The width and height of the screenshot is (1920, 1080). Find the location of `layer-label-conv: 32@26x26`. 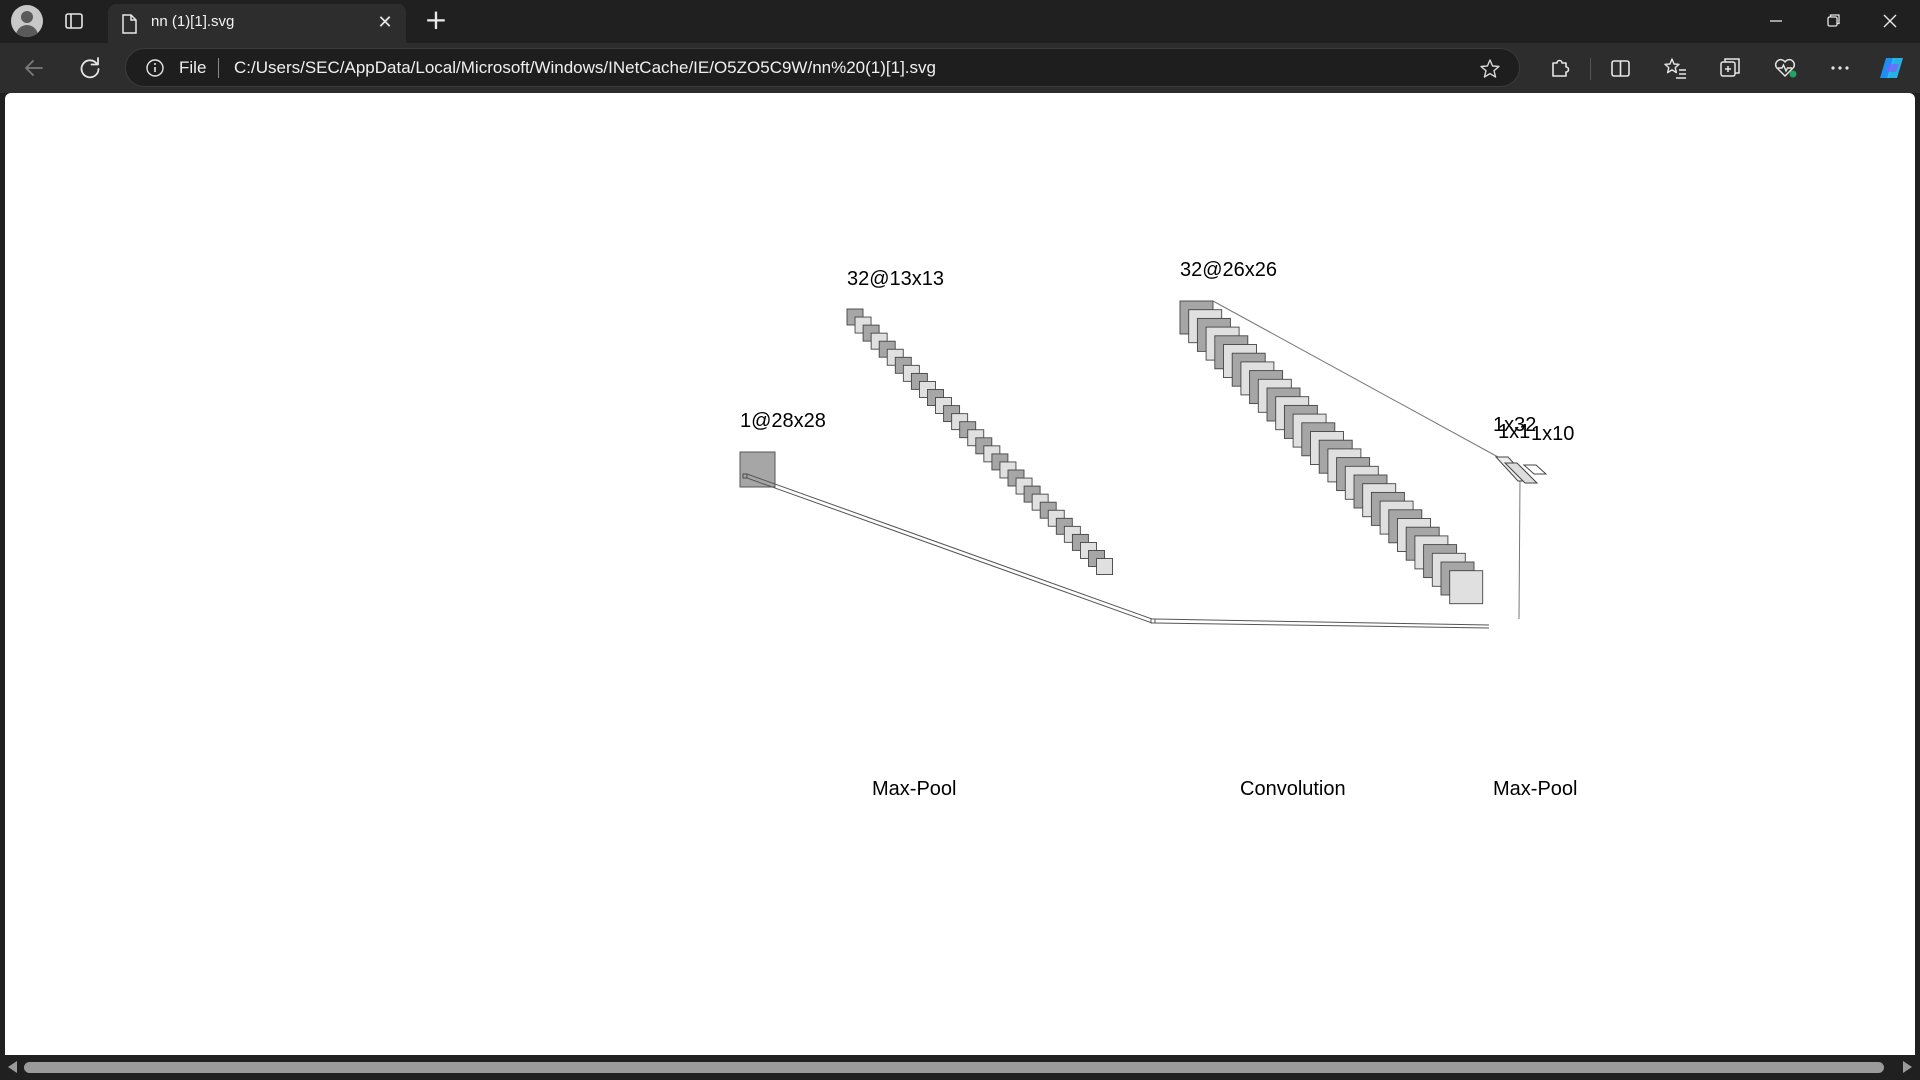

layer-label-conv: 32@26x26 is located at coordinates (1228, 270).